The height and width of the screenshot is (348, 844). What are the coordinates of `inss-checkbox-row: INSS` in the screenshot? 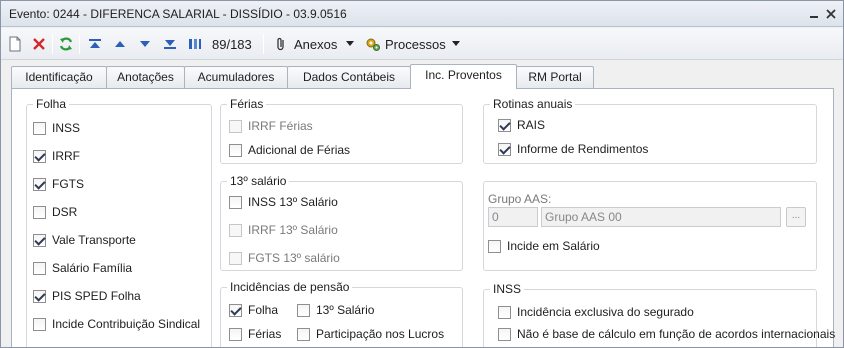 It's located at (56, 128).